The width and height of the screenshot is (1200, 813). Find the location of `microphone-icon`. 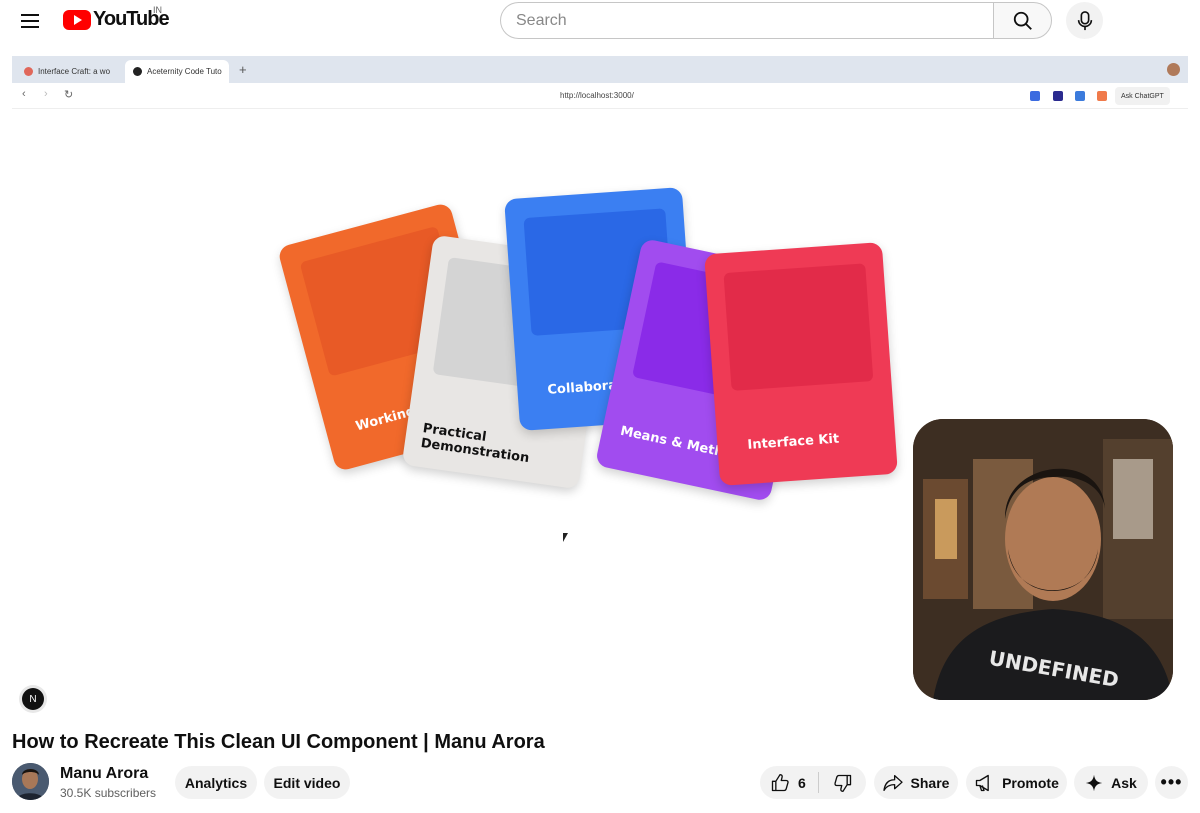

microphone-icon is located at coordinates (1084, 20).